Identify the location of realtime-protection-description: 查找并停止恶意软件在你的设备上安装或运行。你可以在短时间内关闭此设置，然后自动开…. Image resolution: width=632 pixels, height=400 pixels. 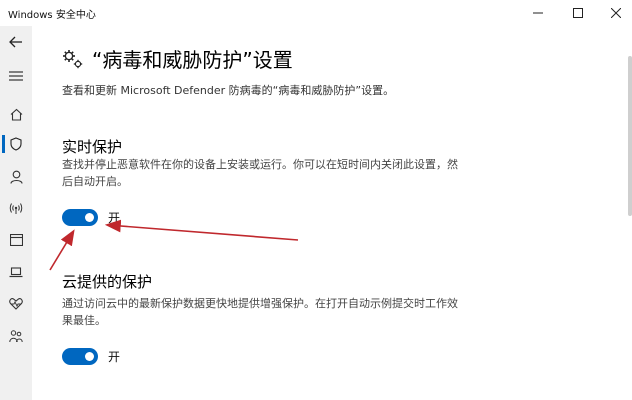
(260, 173).